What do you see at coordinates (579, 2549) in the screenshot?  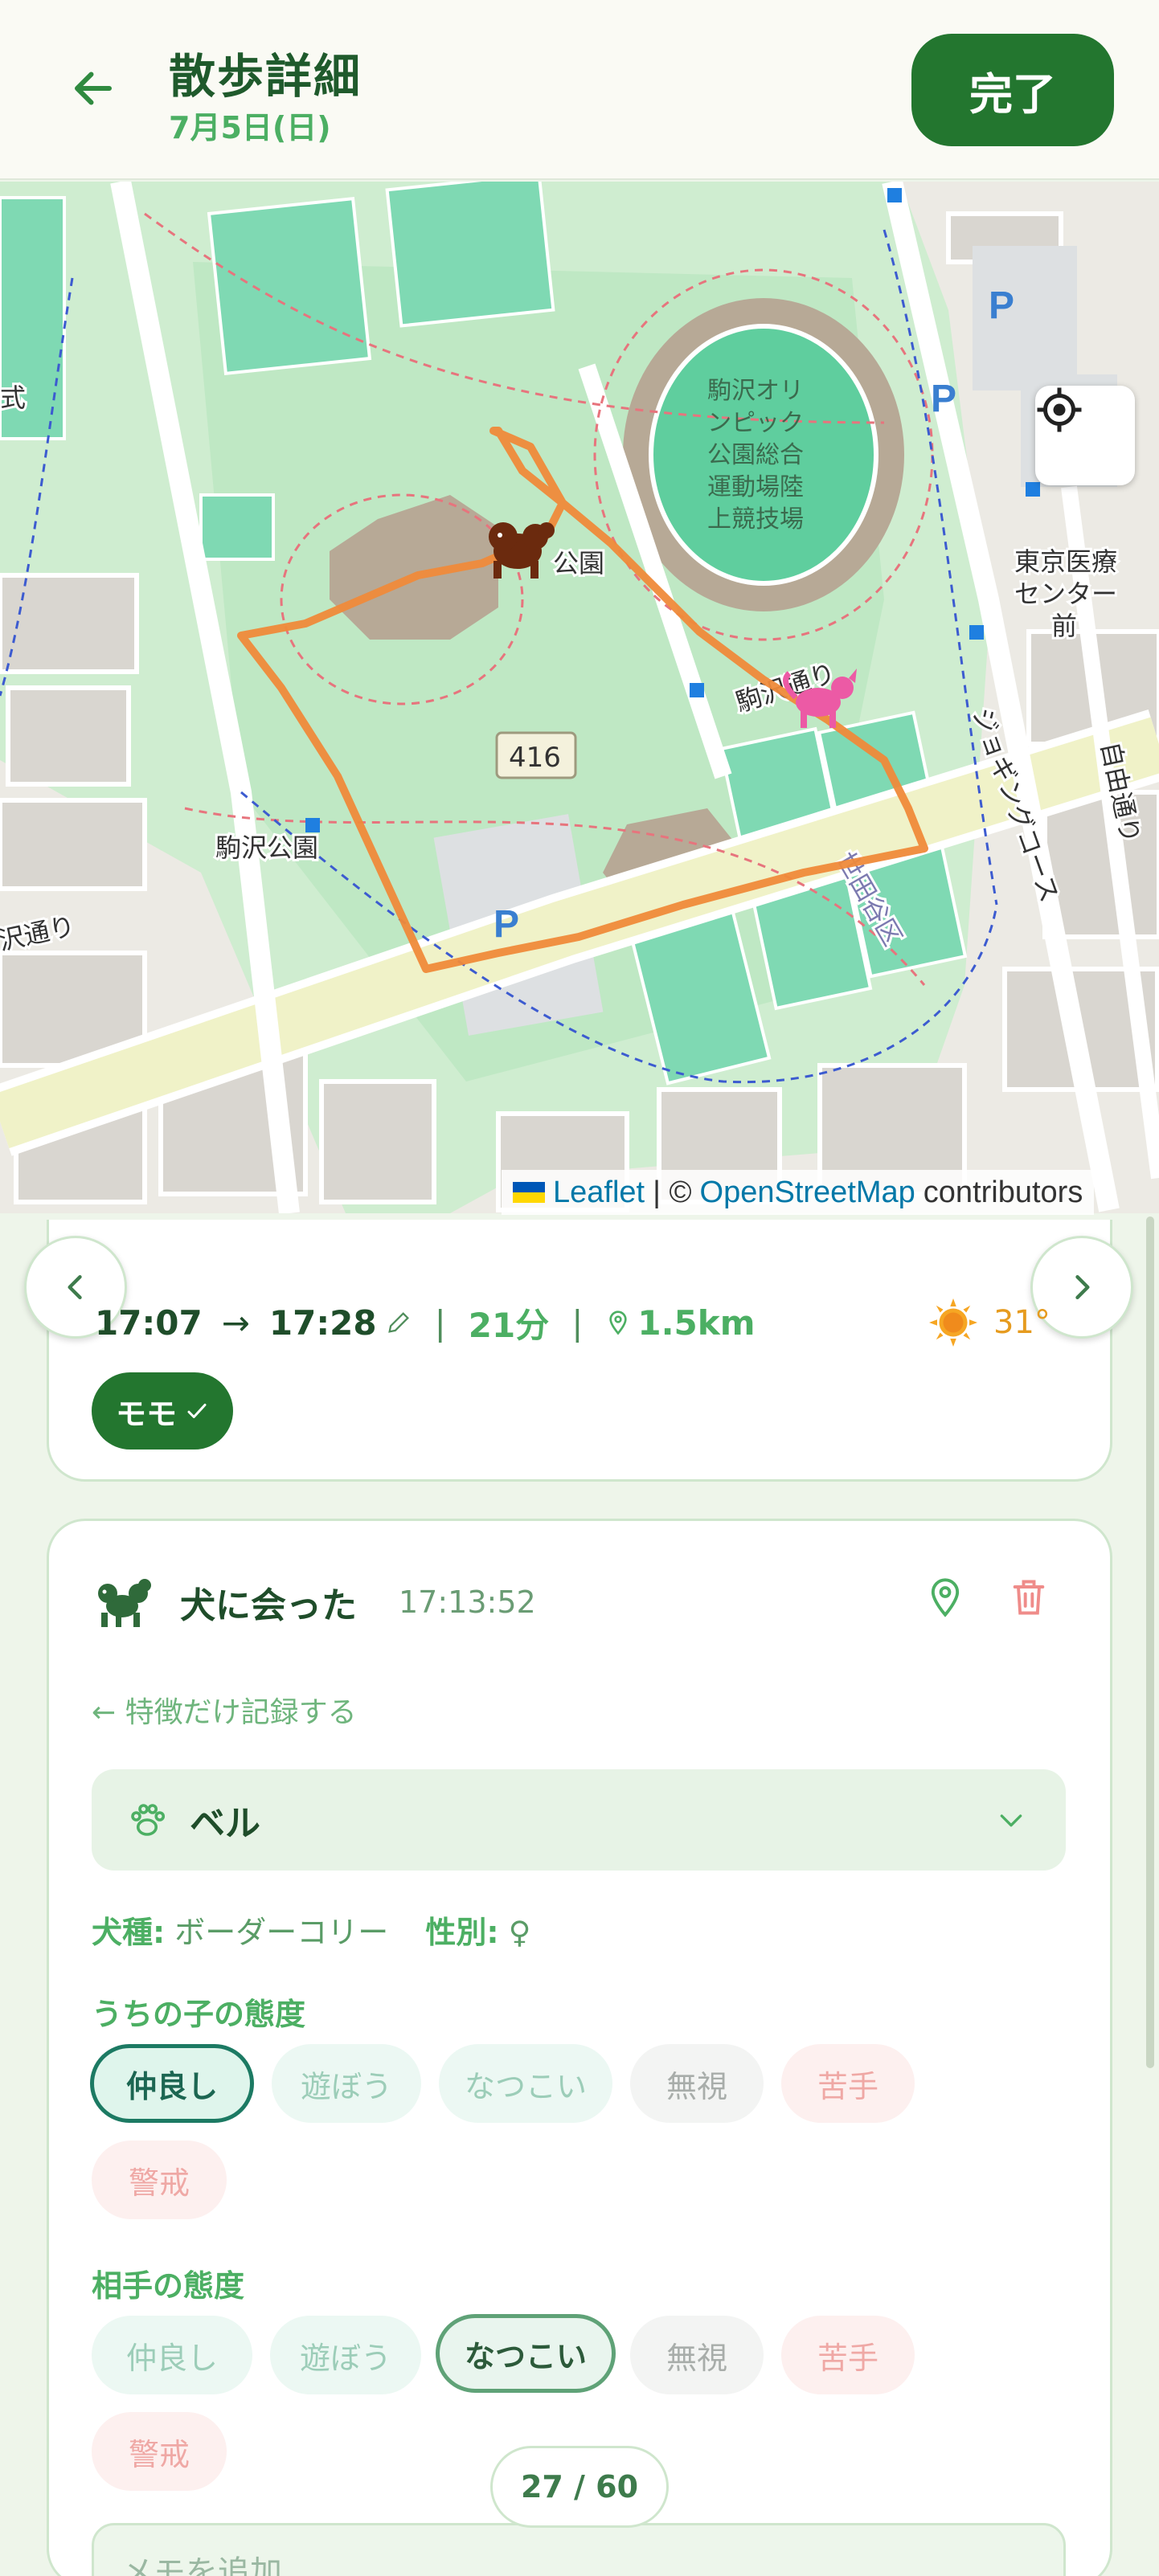 I see `memo-input: メモを追加` at bounding box center [579, 2549].